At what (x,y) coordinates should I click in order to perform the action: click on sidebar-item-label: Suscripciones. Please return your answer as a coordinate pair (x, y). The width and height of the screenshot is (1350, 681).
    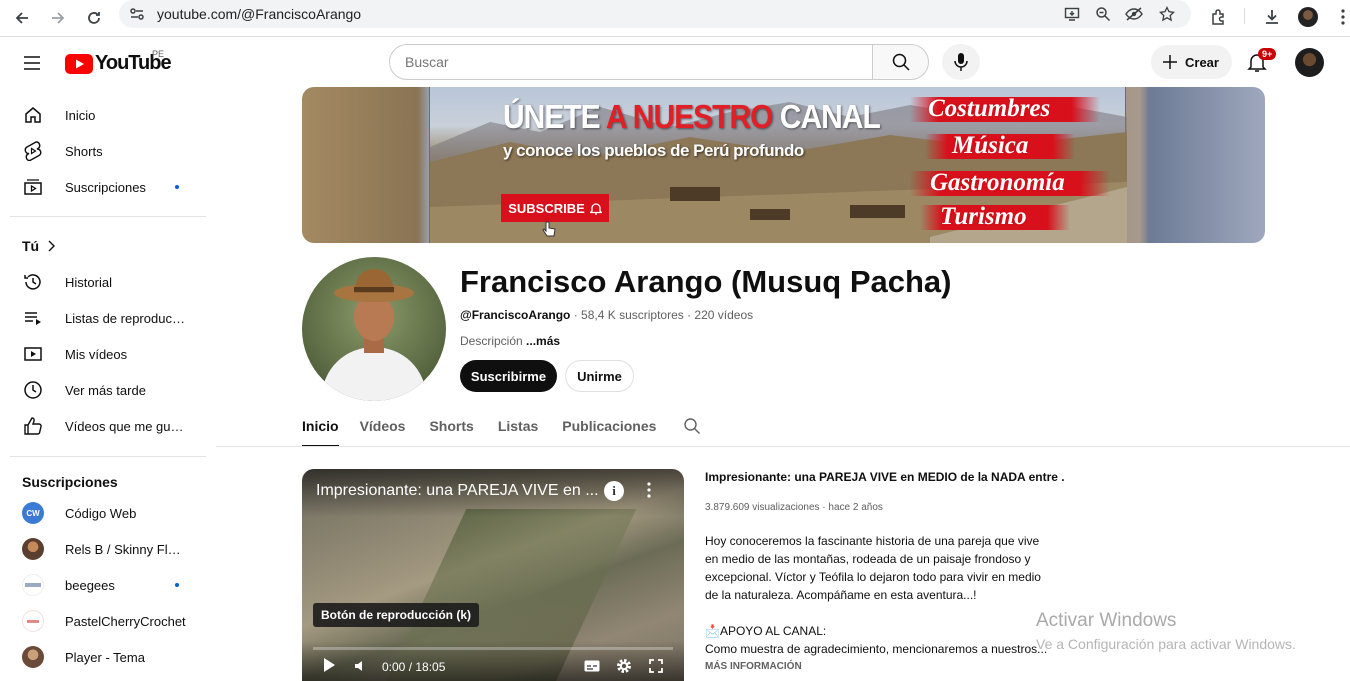
    Looking at the image, I should click on (105, 187).